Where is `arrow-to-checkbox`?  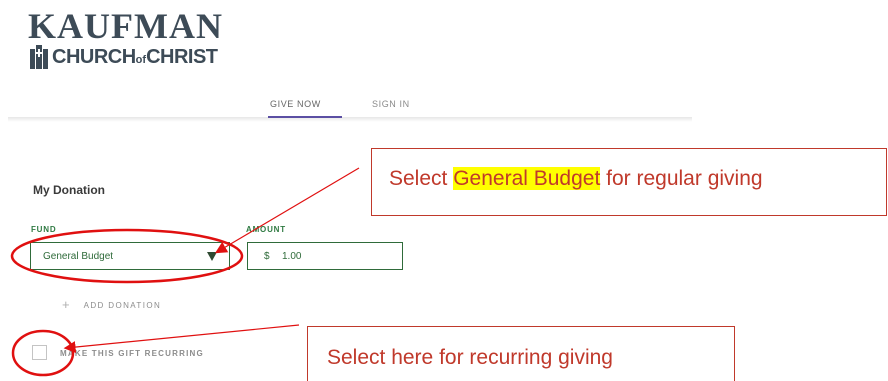 arrow-to-checkbox is located at coordinates (181, 339).